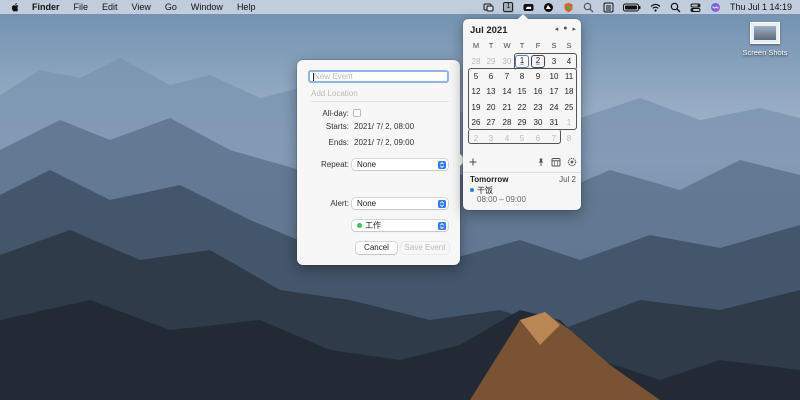  Describe the element at coordinates (384, 126) in the screenshot. I see `starts-field: 2021/ 7/ 2, 08:00` at that location.